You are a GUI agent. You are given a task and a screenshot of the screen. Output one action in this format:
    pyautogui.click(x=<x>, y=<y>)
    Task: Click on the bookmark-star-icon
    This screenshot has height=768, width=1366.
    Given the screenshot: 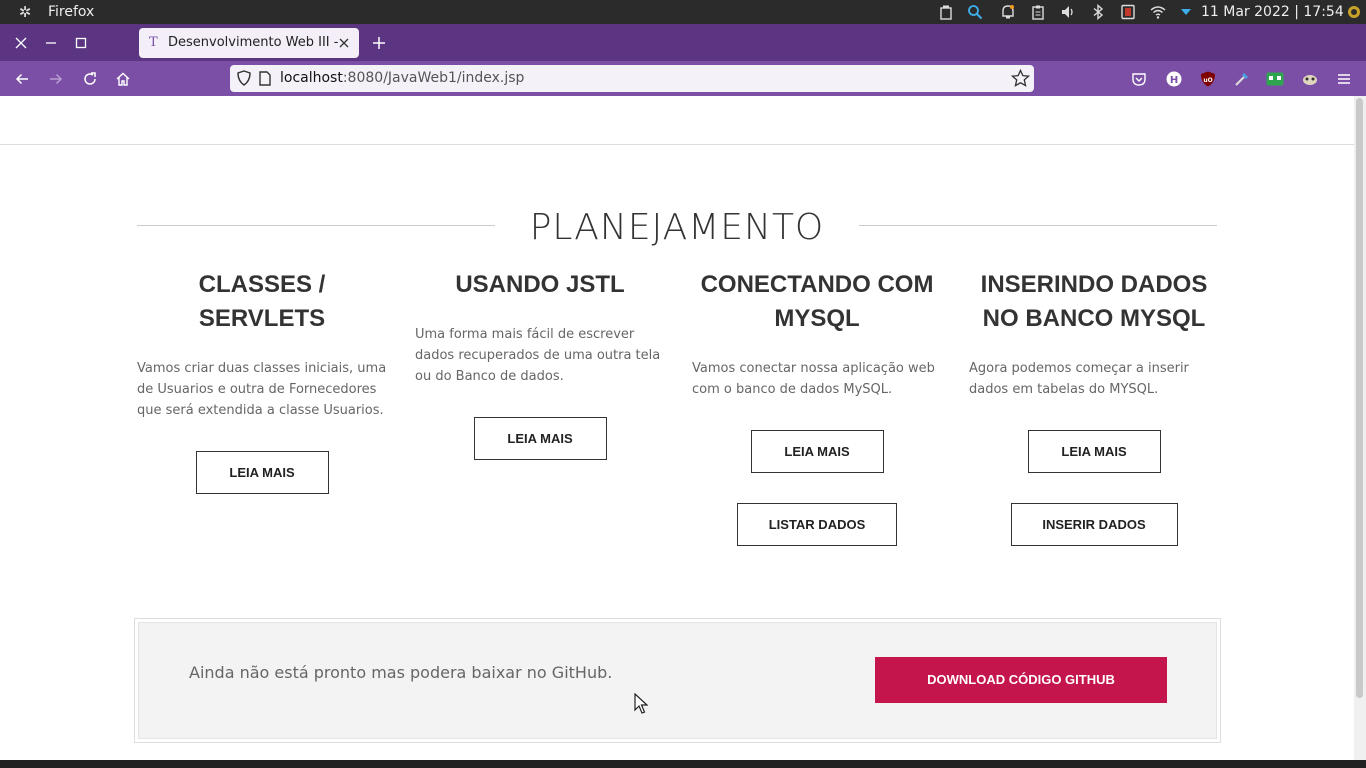 What is the action you would take?
    pyautogui.click(x=1020, y=78)
    